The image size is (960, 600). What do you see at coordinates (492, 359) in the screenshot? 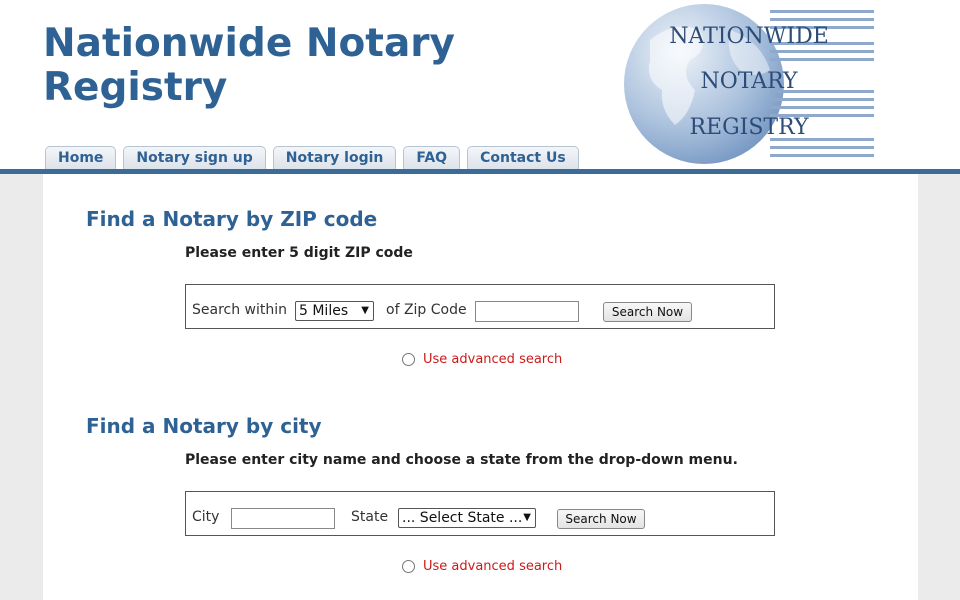
I see `zip-advanced-label: Use advanced search` at bounding box center [492, 359].